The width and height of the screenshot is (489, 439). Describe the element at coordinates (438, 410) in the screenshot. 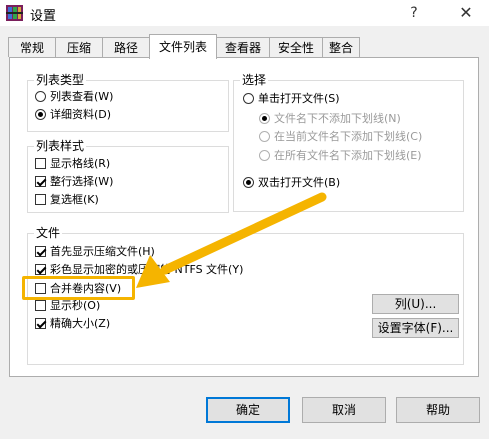

I see `help-button: 帮助` at that location.